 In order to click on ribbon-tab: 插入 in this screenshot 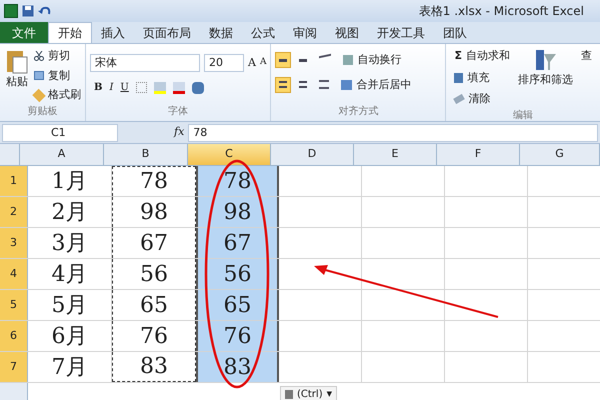, I will do `click(113, 32)`.